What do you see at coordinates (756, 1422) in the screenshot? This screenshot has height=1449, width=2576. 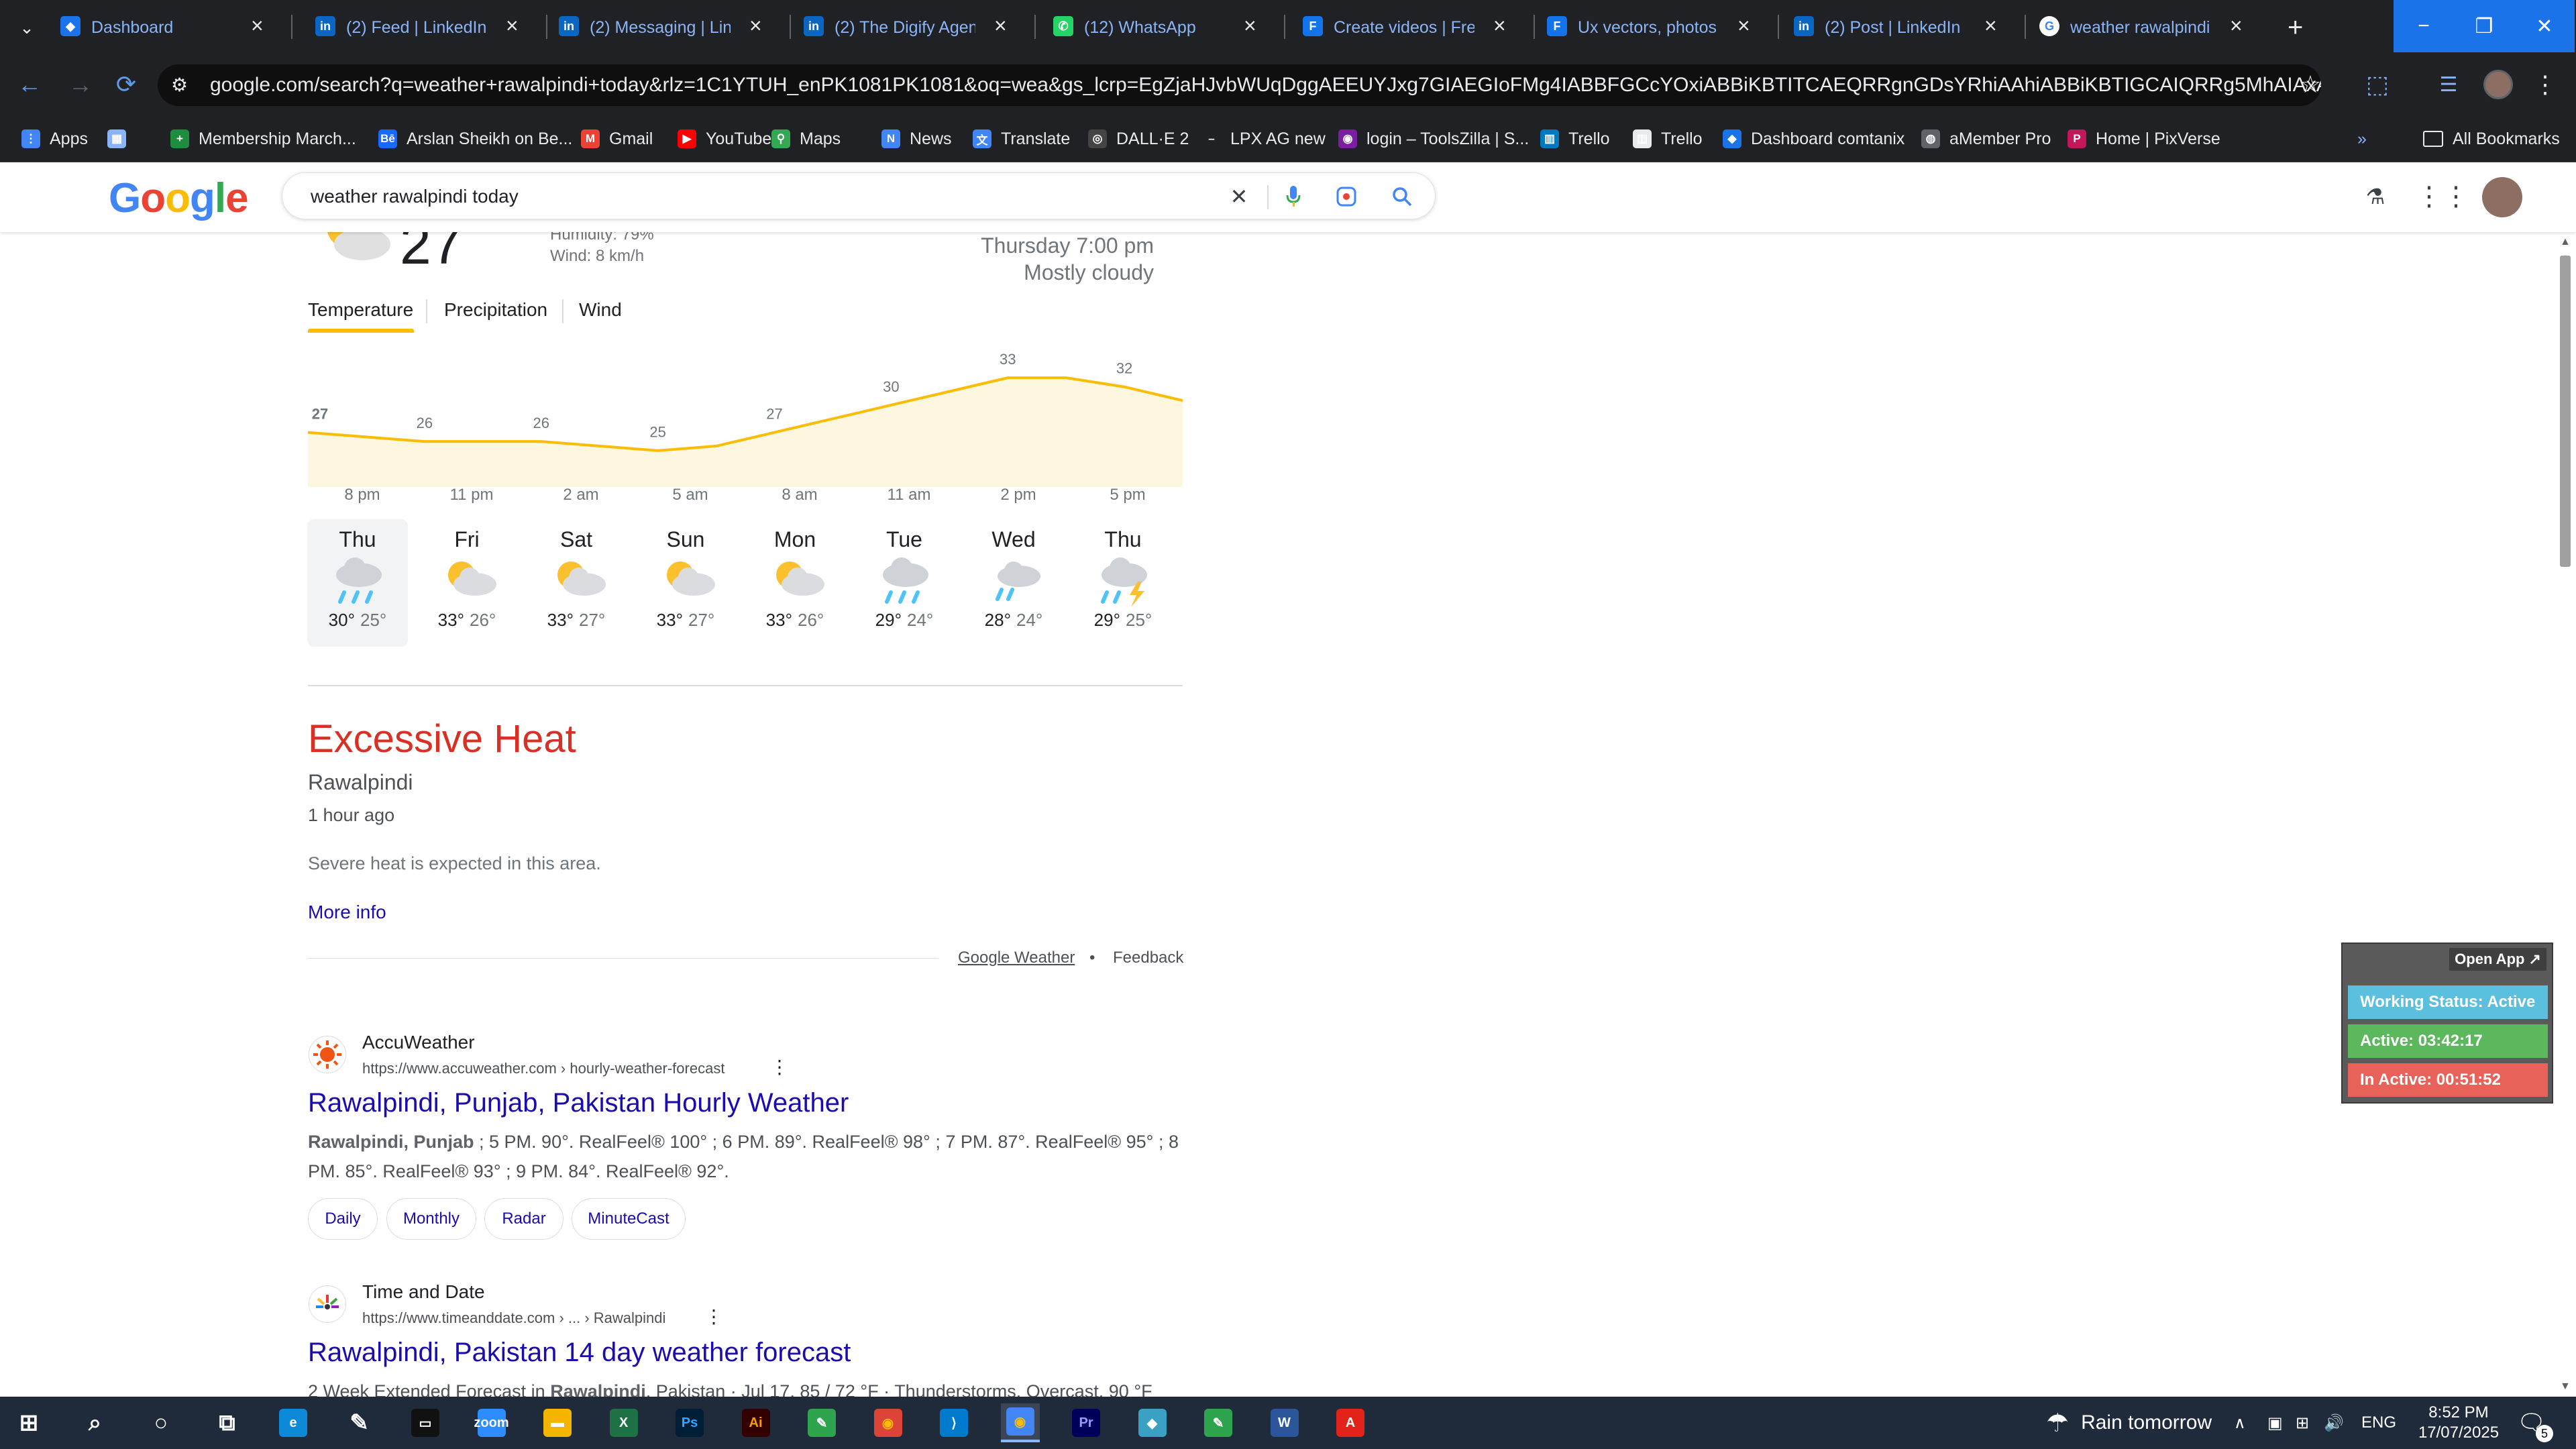 I see `illustrator-icon: Ai` at bounding box center [756, 1422].